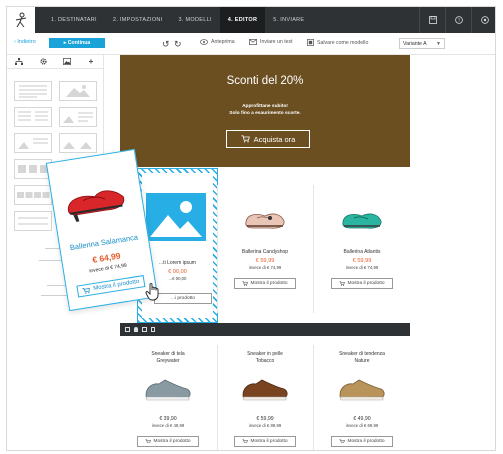 The height and width of the screenshot is (454, 503). I want to click on product-old-price: invece di € 49,99, so click(168, 425).